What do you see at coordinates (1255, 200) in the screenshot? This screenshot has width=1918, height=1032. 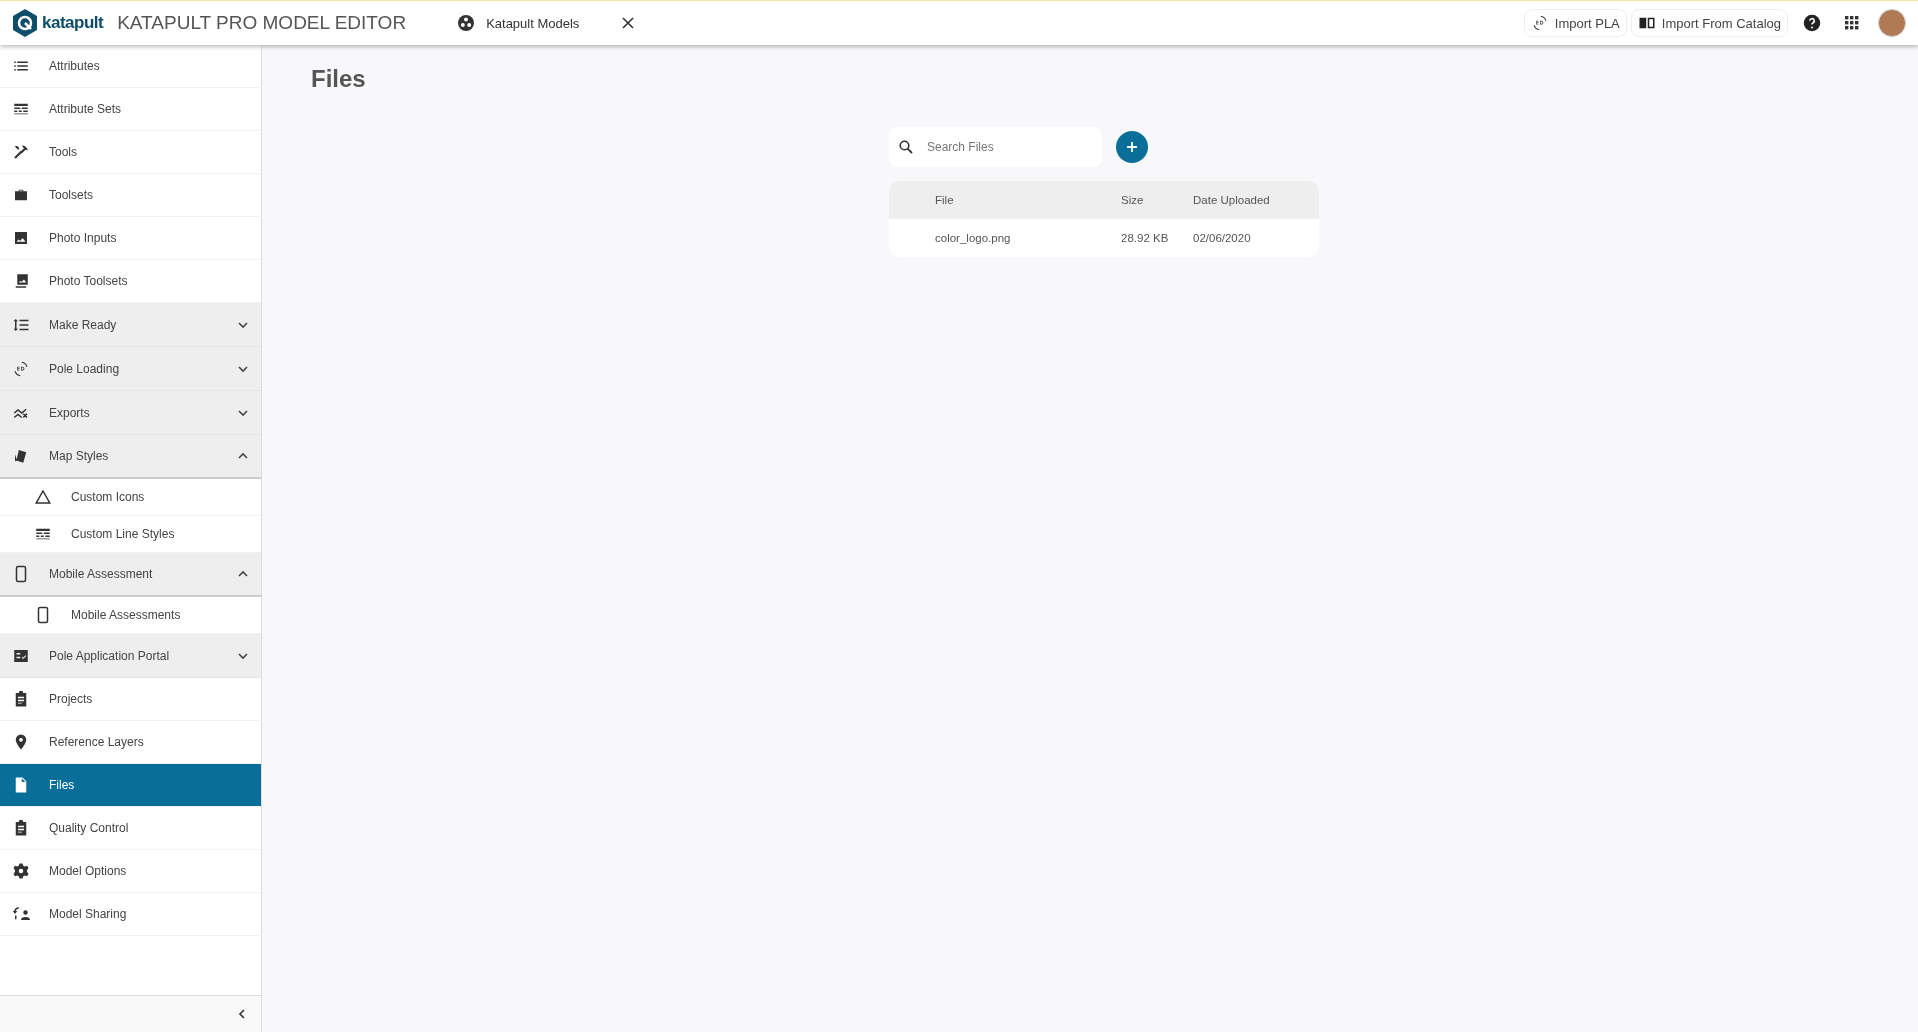 I see `column-header: Date Uploaded` at bounding box center [1255, 200].